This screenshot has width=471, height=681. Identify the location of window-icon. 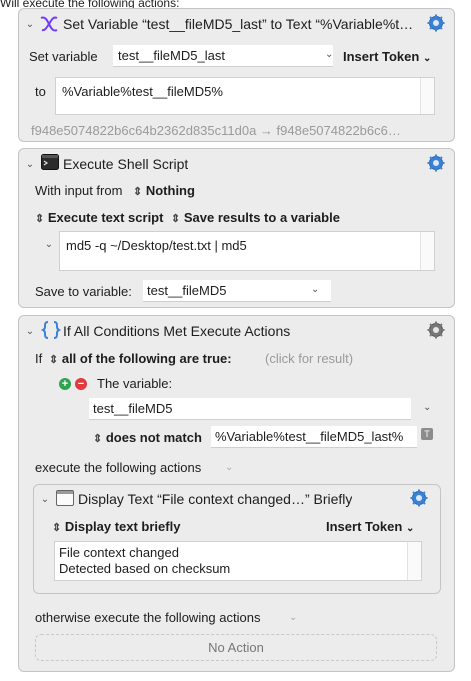
(65, 498).